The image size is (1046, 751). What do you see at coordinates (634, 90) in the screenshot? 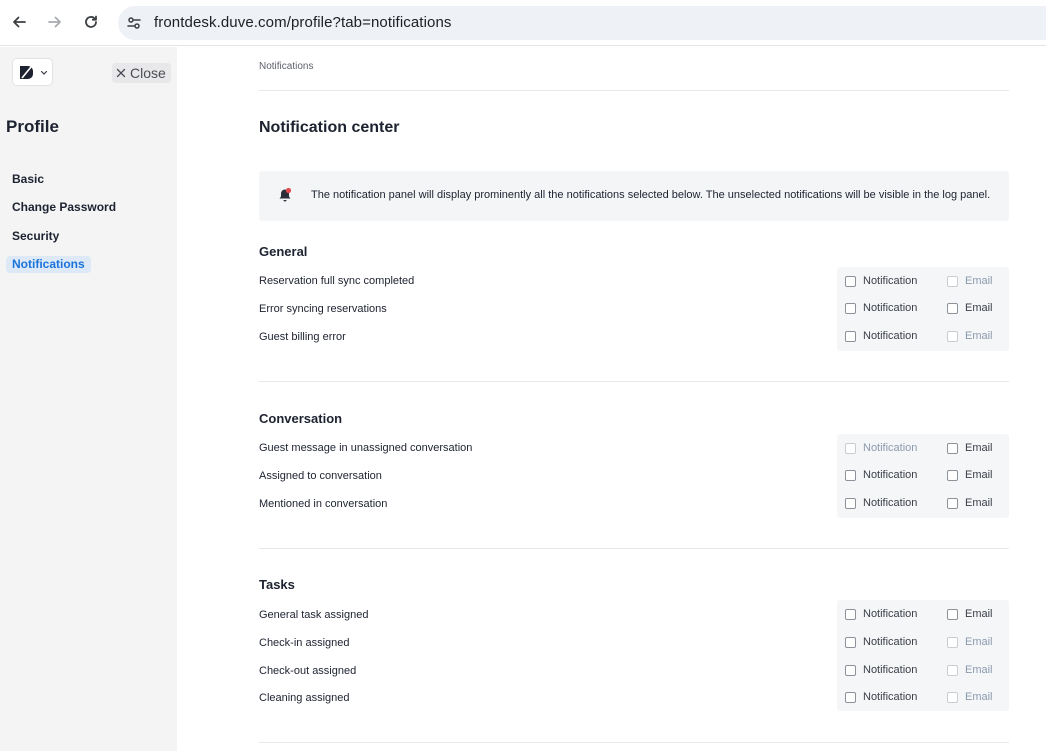
I see `divider` at bounding box center [634, 90].